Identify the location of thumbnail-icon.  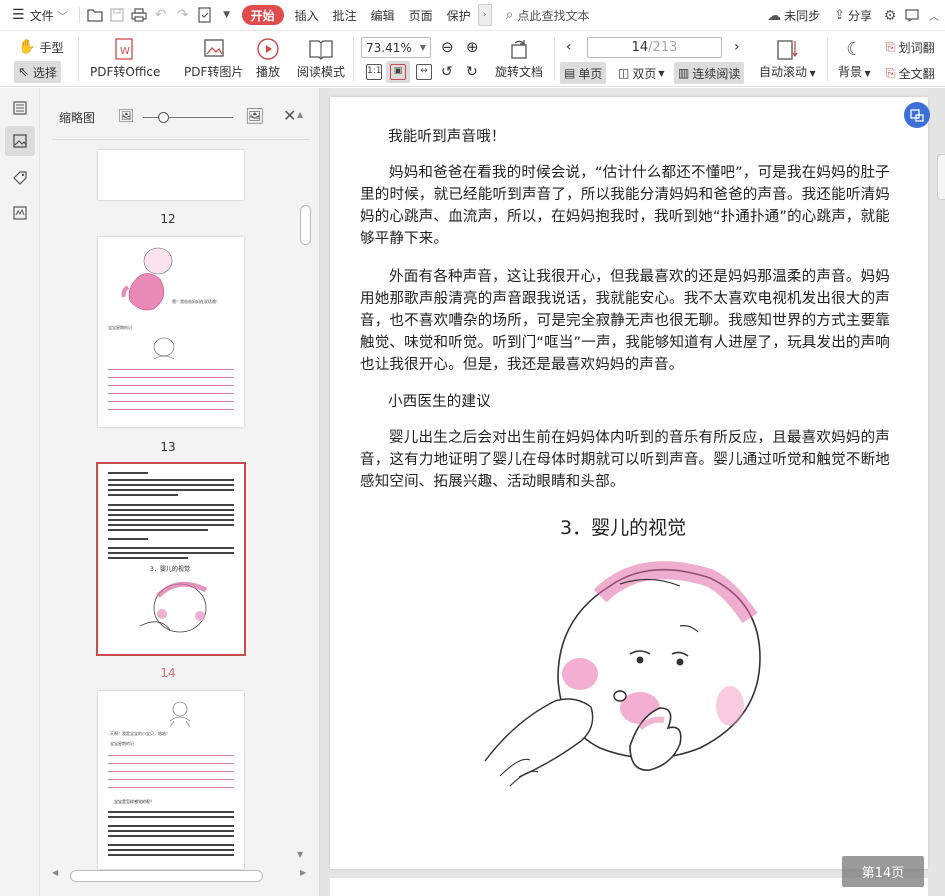
(20, 141).